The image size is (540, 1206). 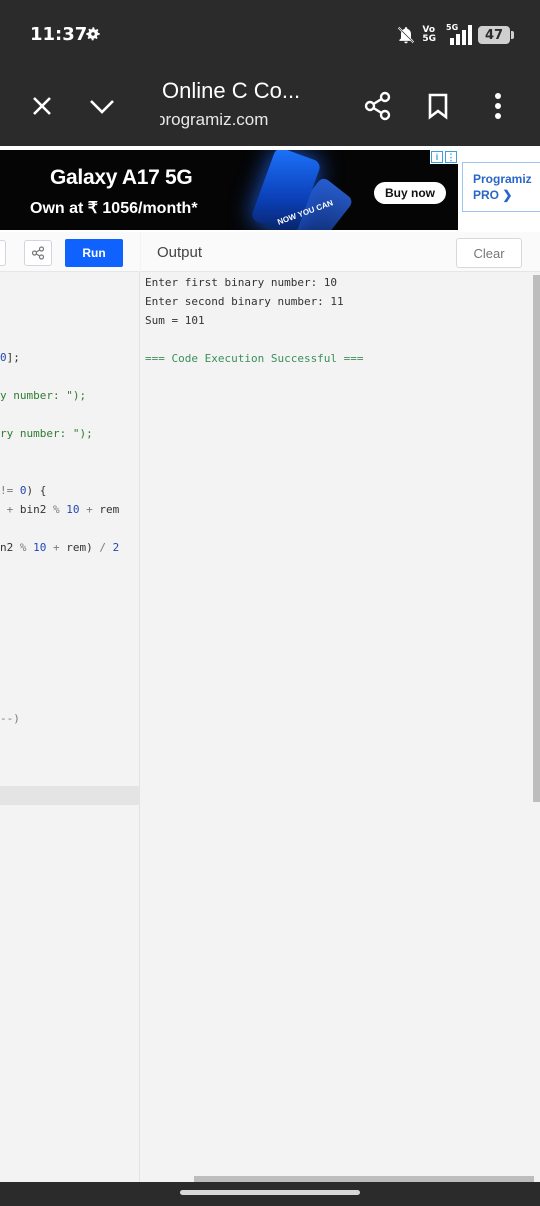 I want to click on home-gesture-handle, so click(x=270, y=1192).